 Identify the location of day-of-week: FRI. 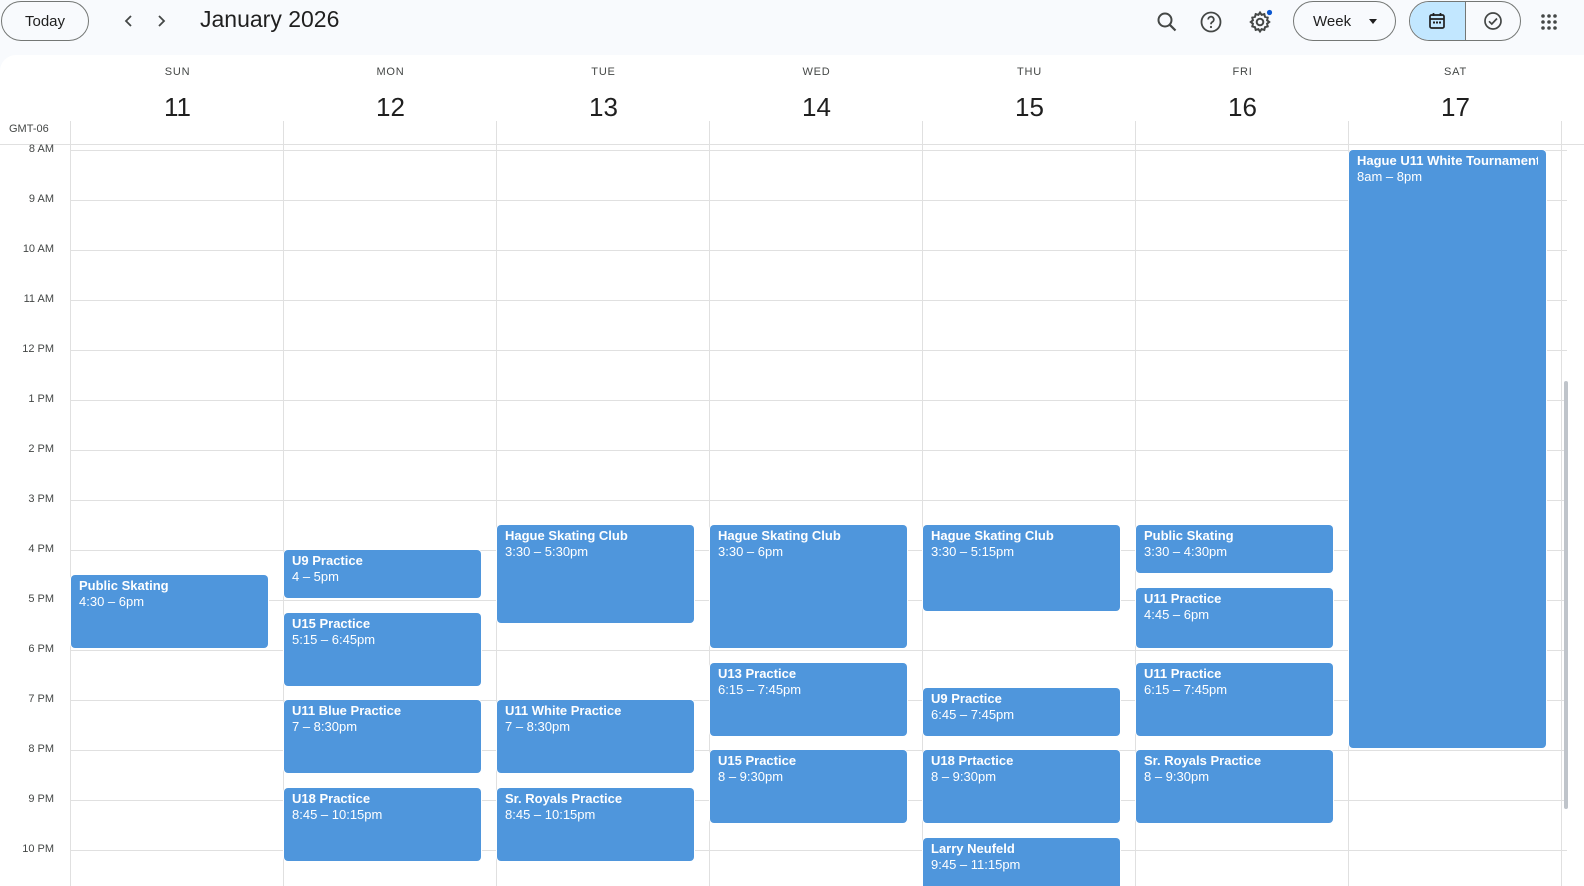
(1242, 72).